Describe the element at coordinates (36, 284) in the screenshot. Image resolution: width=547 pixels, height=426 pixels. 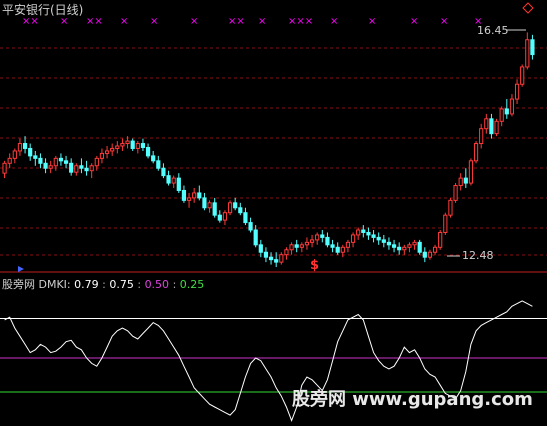
I see `indicator-label: 股旁网 DMKI:` at that location.